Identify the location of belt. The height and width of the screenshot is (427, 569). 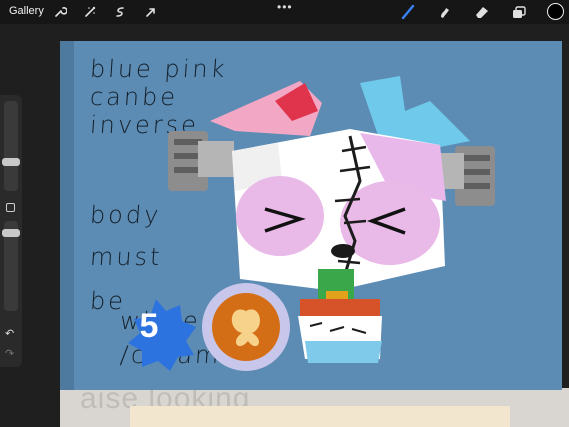
(340, 308).